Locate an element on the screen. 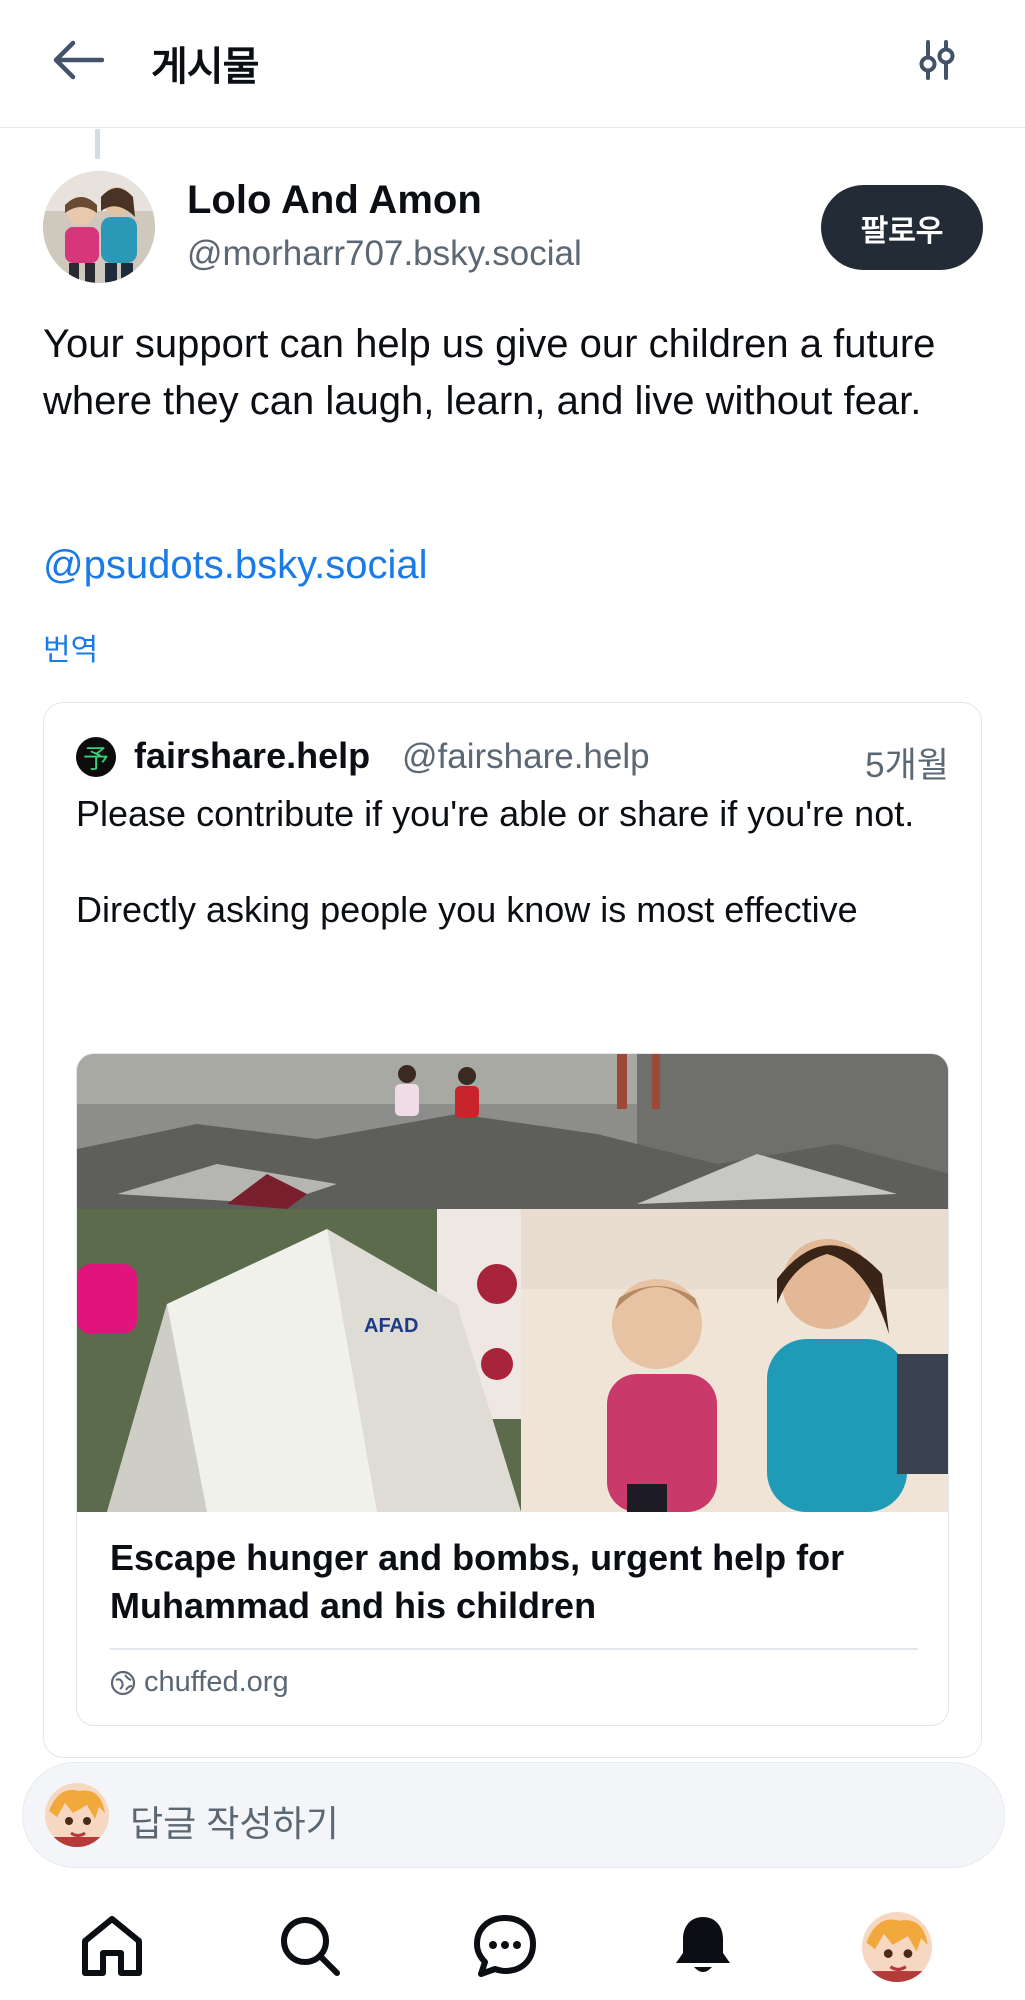  back-button is located at coordinates (78, 60).